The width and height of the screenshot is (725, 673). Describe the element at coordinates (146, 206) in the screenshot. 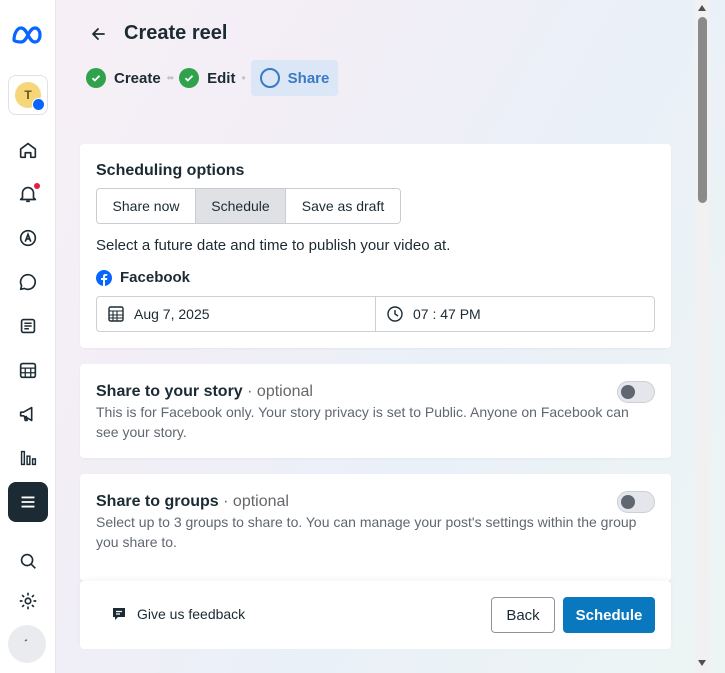

I see `share-now-button: Share now` at that location.